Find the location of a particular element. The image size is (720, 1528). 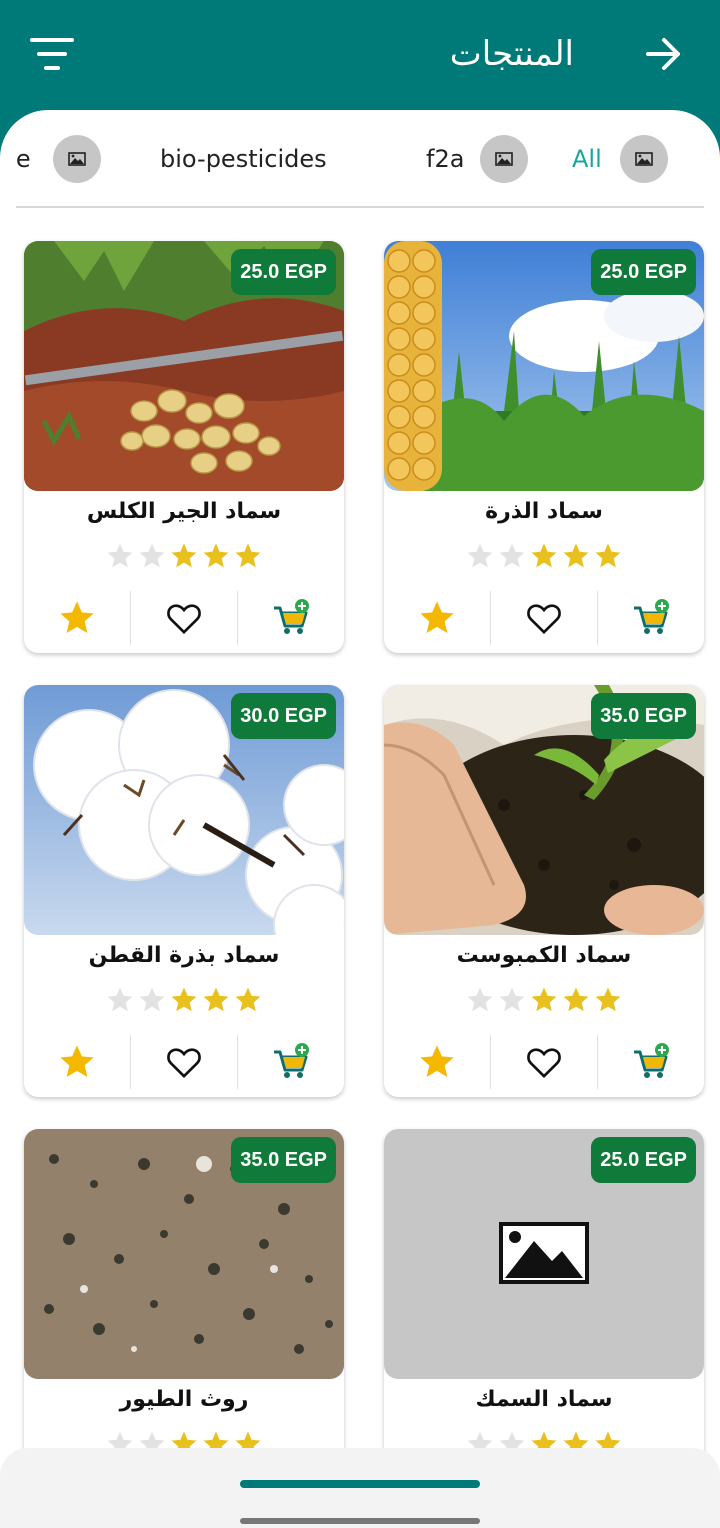

drag-handle is located at coordinates (360, 1484).